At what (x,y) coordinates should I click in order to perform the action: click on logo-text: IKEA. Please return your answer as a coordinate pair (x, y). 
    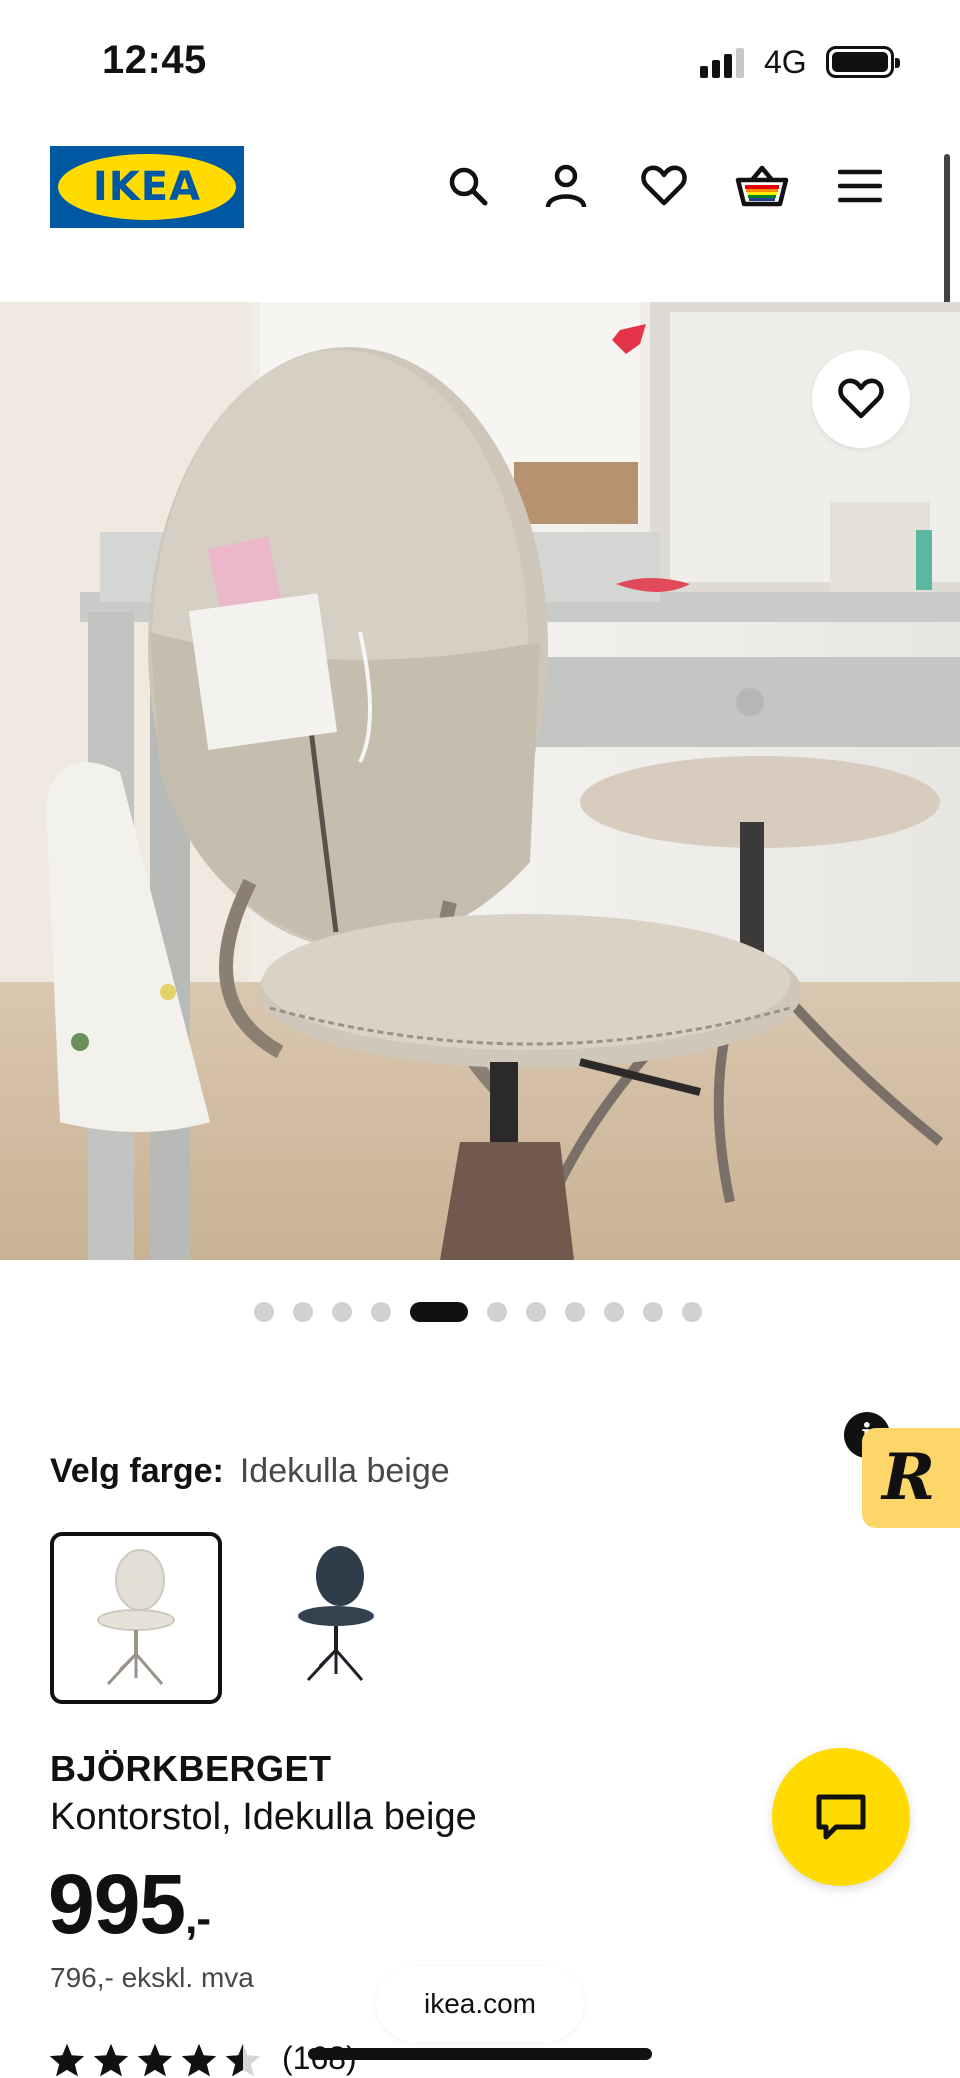
    Looking at the image, I should click on (147, 187).